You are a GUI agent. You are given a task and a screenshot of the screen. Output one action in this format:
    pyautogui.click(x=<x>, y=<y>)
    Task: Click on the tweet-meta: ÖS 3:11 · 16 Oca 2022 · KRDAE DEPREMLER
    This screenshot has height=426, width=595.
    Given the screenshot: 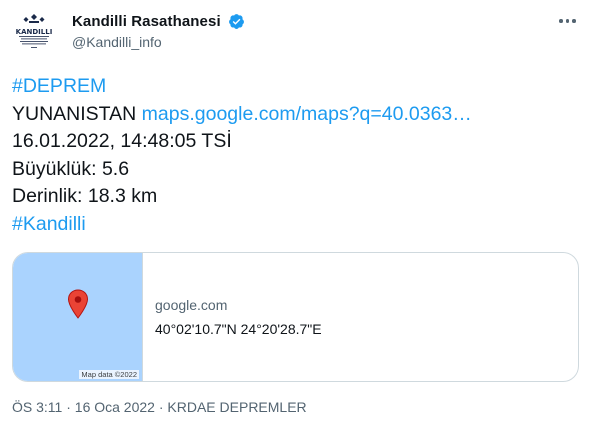 What is the action you would take?
    pyautogui.click(x=159, y=407)
    